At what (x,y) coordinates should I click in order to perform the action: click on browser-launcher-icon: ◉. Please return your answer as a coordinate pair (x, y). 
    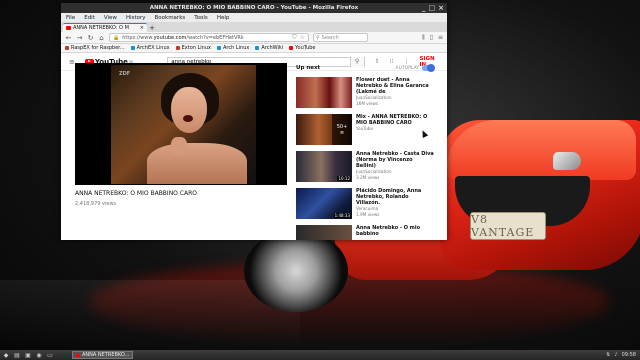
    Looking at the image, I should click on (39, 355).